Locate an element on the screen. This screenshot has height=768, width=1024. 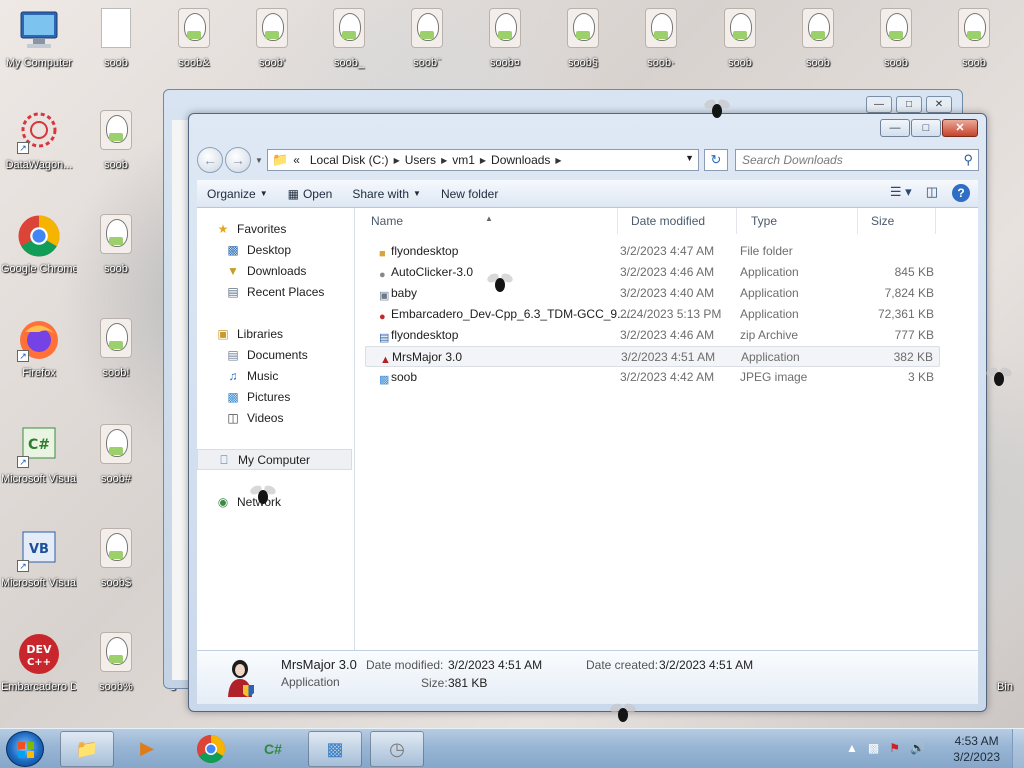
action-center-icon: ⚑ is located at coordinates (894, 748).